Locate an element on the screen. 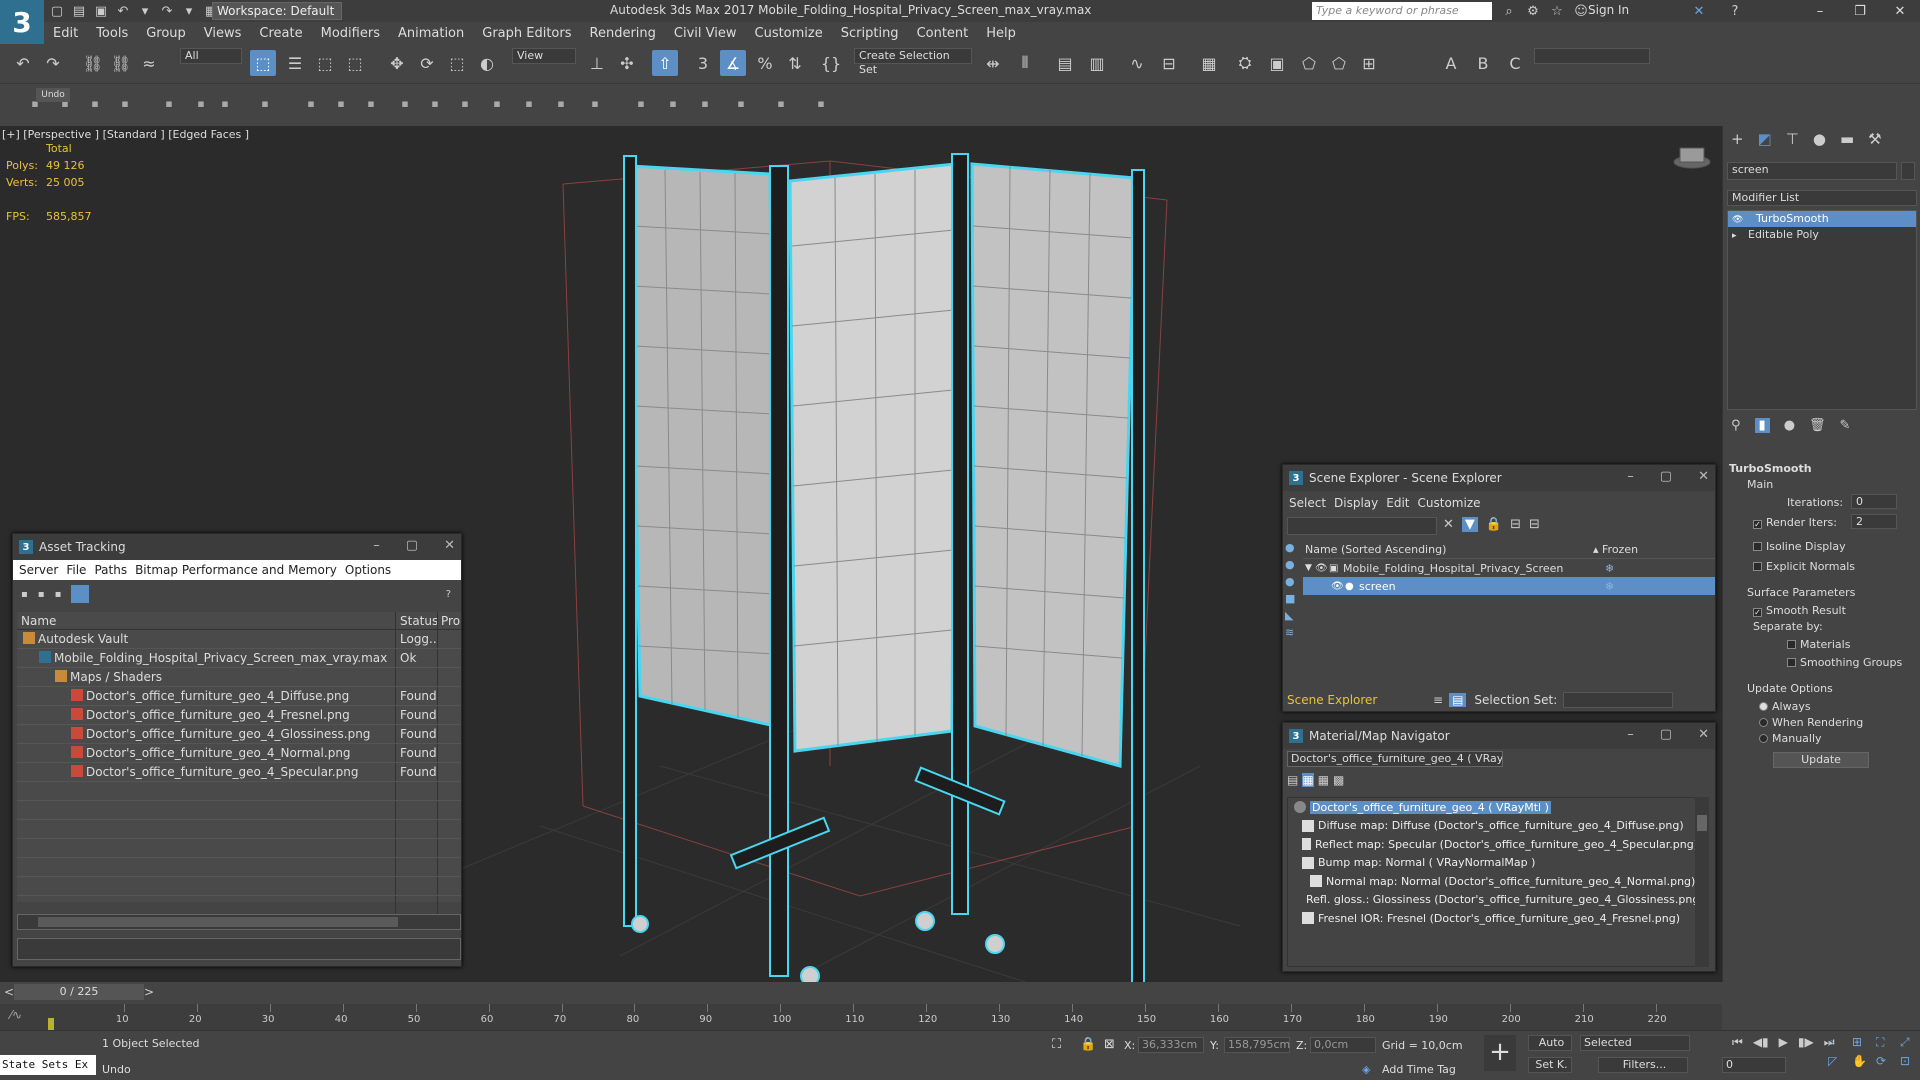  maxscript-listener: State Sets Ex is located at coordinates (48, 1065).